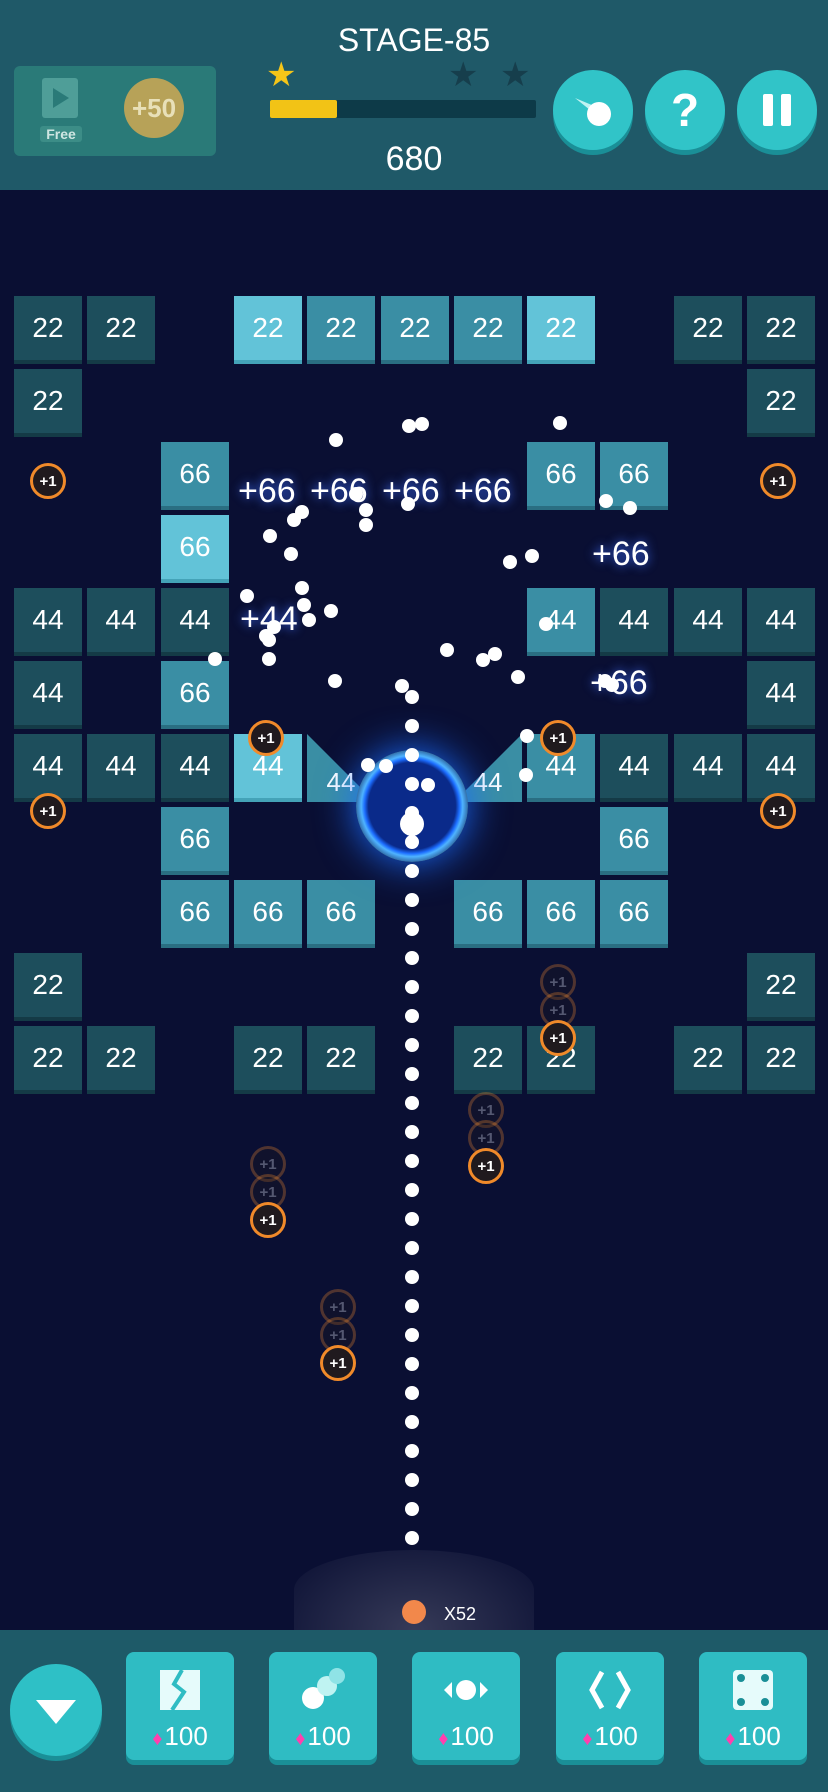 The height and width of the screenshot is (1792, 828). What do you see at coordinates (593, 110) in the screenshot?
I see `ball-speed-button` at bounding box center [593, 110].